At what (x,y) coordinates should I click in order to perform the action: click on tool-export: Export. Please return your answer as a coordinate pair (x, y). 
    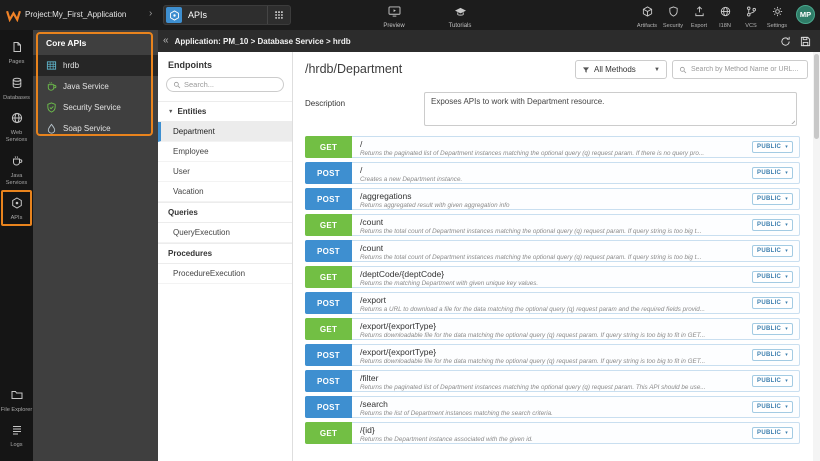
    Looking at the image, I should click on (699, 16).